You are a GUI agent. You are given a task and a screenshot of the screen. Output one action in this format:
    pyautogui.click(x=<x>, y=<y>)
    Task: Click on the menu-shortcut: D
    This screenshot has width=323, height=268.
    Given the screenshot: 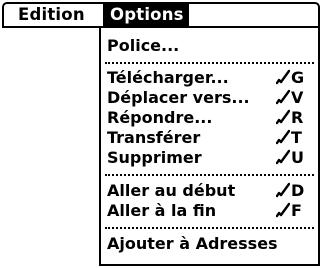 What is the action you would take?
    pyautogui.click(x=293, y=191)
    